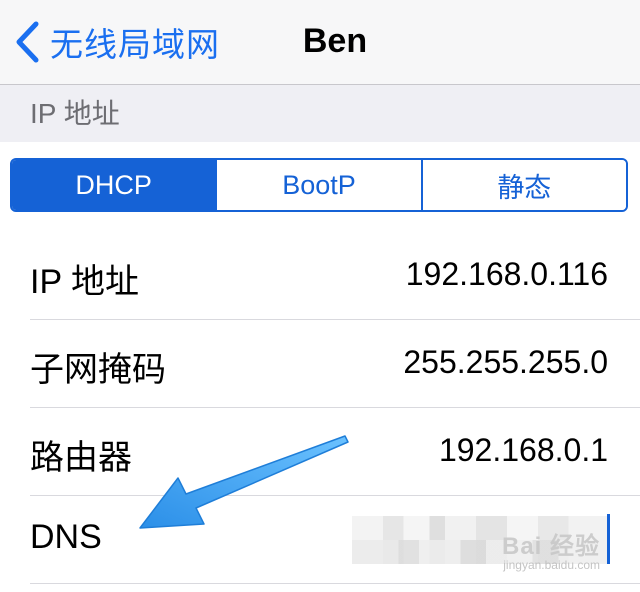  I want to click on row-dns: DNS Bai 经验 jingyan.baidu.com, so click(320, 540).